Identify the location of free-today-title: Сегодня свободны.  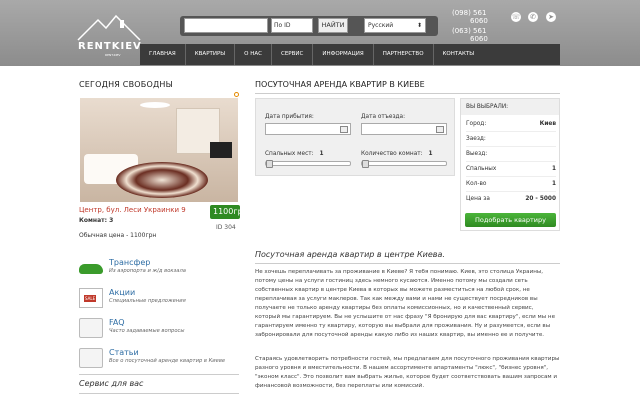
(126, 84).